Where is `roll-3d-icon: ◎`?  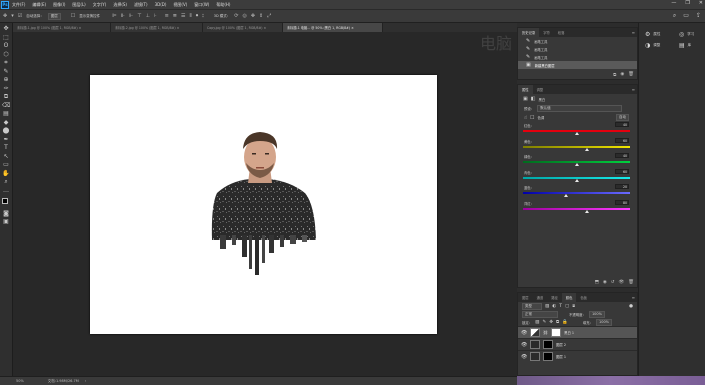 roll-3d-icon: ◎ is located at coordinates (244, 16).